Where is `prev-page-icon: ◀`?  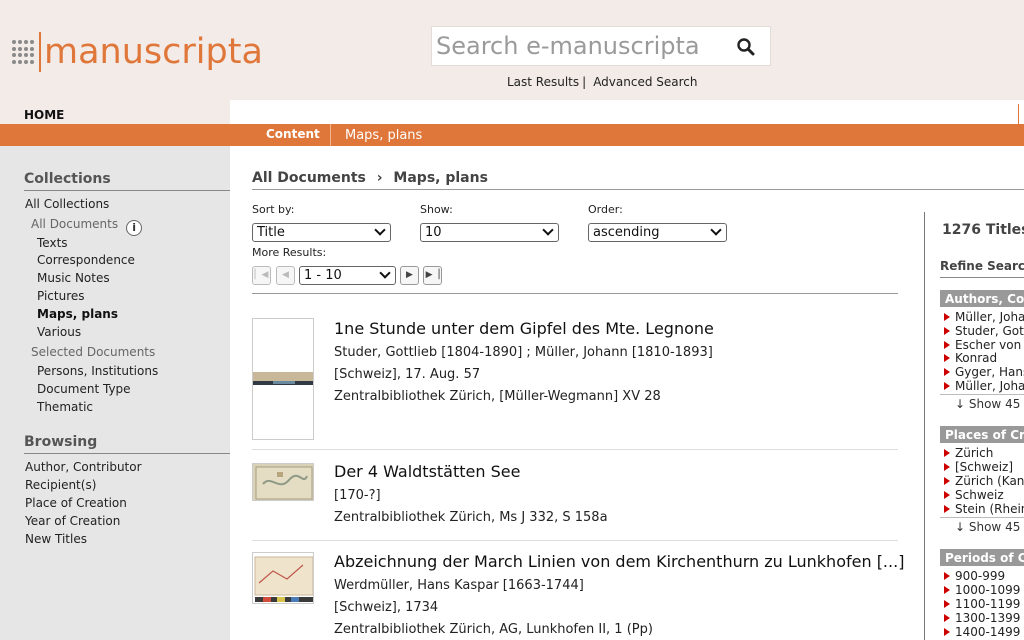
prev-page-icon: ◀ is located at coordinates (285, 275).